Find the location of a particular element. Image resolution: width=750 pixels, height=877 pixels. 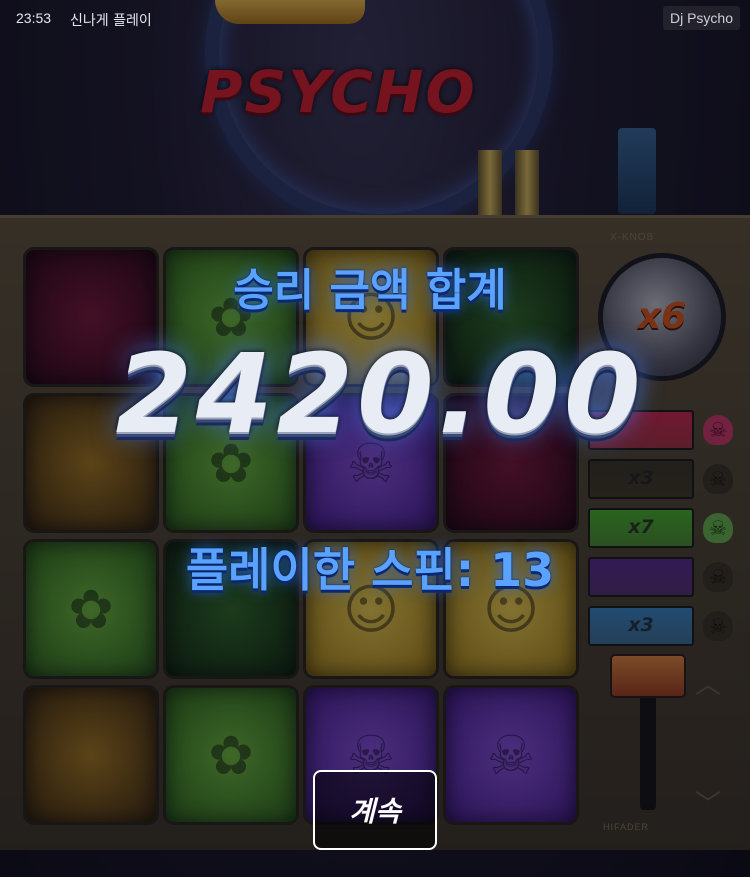

win-total-amount: 2420.00 is located at coordinates (380, 394).